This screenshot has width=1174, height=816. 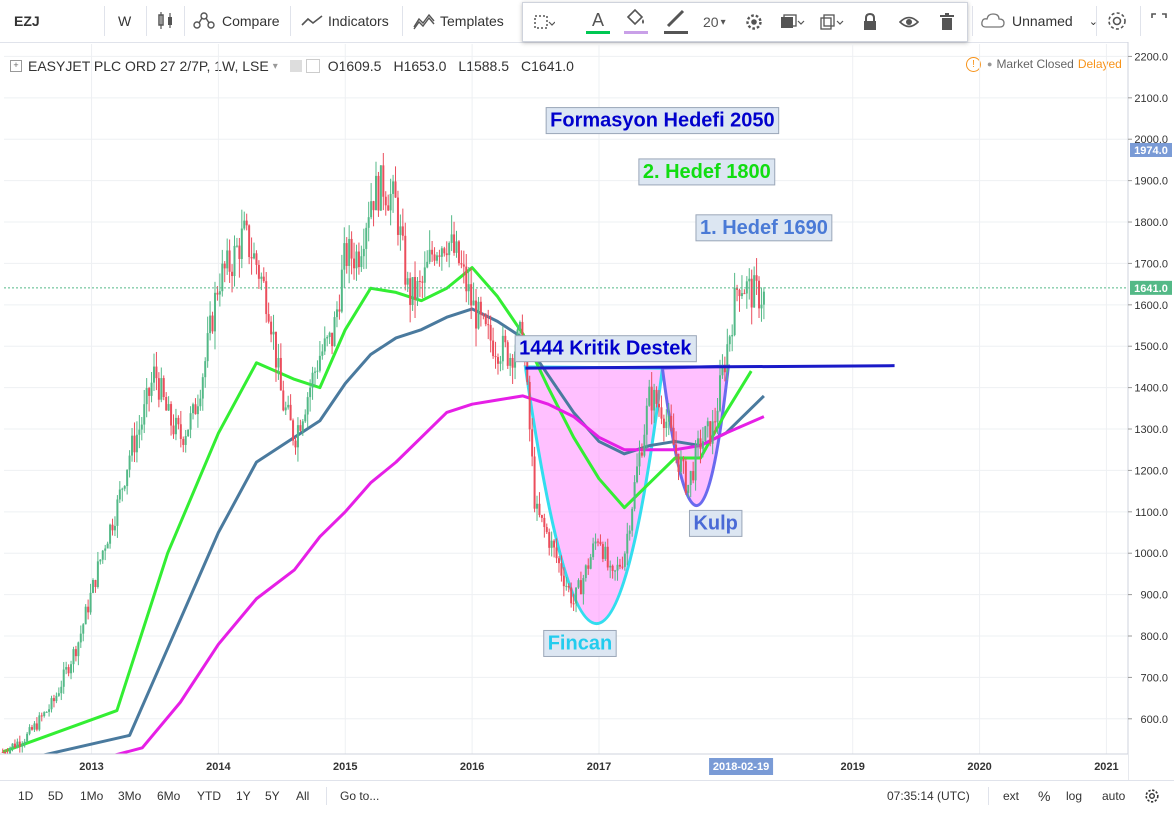 I want to click on trash-icon, so click(x=947, y=21).